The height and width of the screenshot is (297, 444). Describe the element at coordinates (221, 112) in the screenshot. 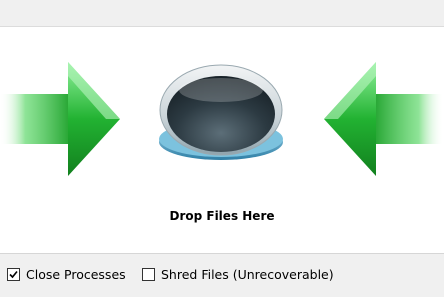

I see `drop-target-button` at that location.